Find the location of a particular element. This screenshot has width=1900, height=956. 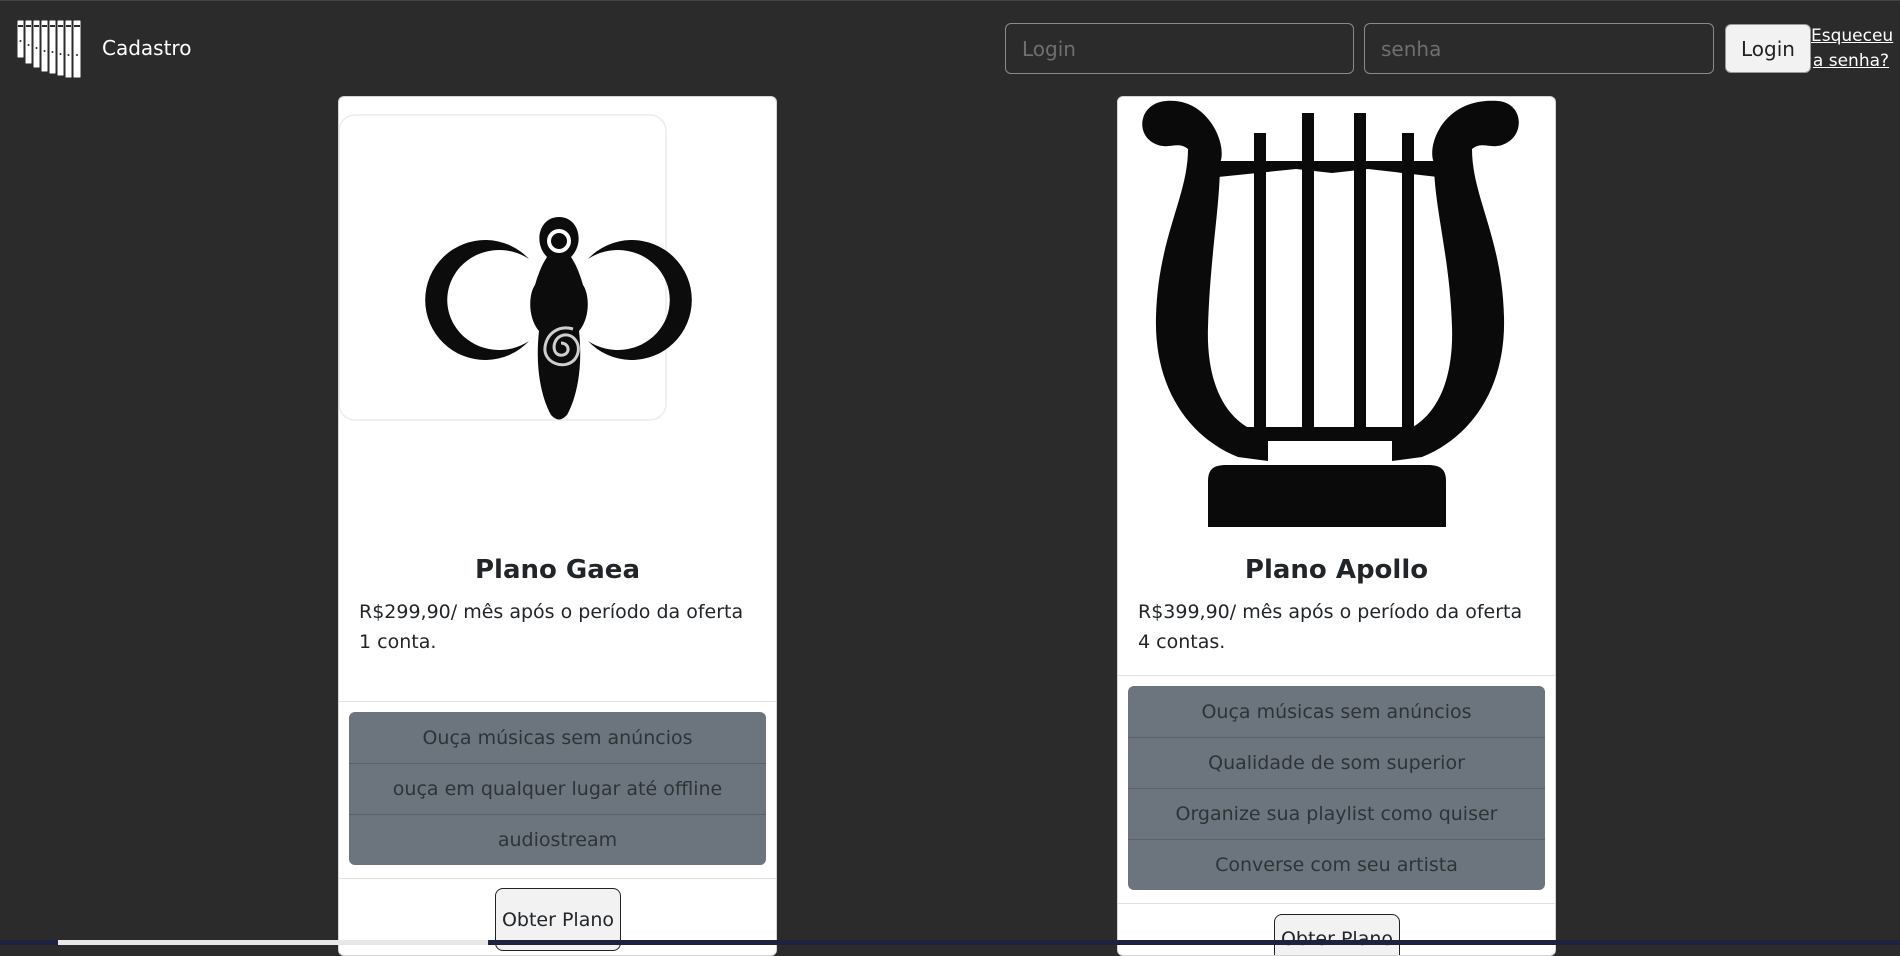

kalimba-logo-icon is located at coordinates (50, 49).